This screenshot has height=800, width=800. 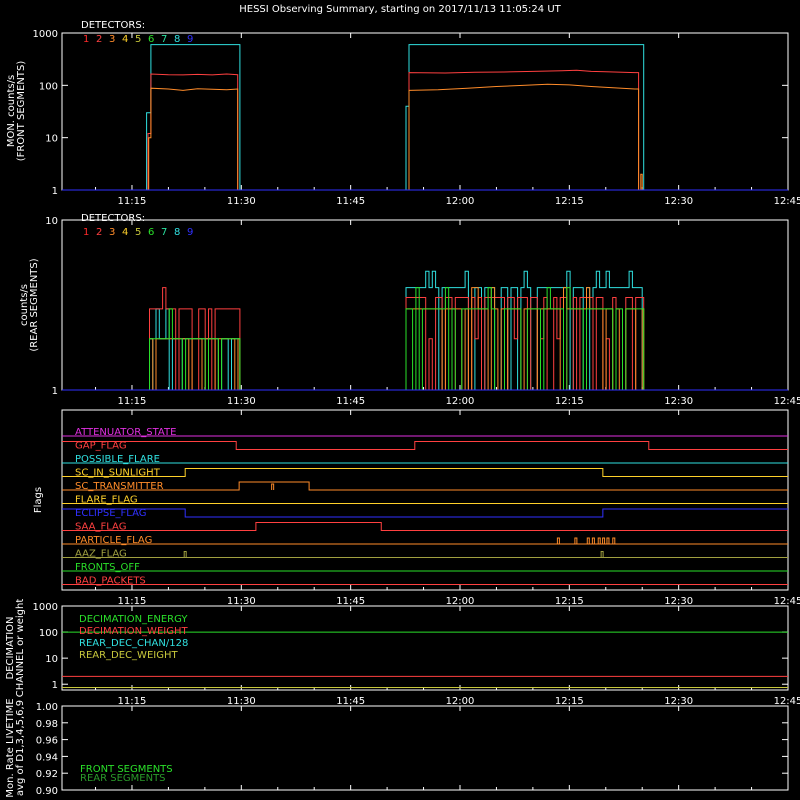 I want to click on front-panel-xtick-label: 12:00, so click(x=460, y=201).